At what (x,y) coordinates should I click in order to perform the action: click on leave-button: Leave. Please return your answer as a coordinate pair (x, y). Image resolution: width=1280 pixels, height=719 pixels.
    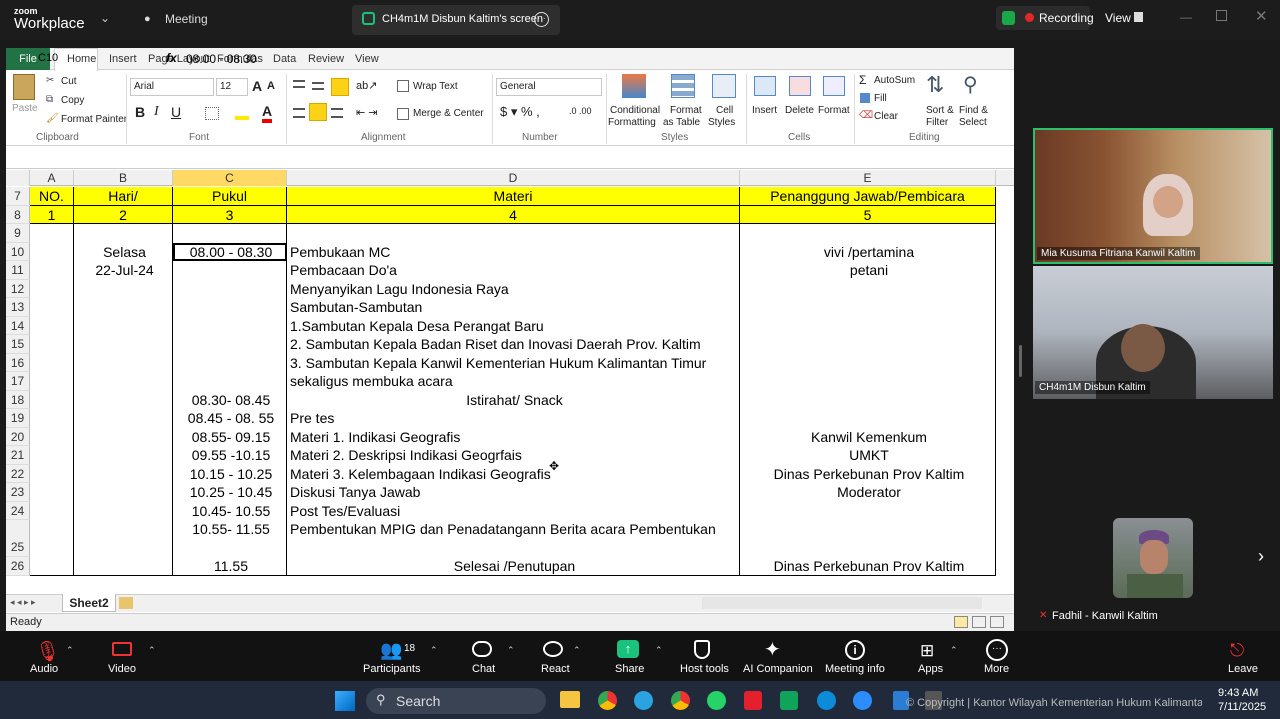
    Looking at the image, I should click on (1243, 669).